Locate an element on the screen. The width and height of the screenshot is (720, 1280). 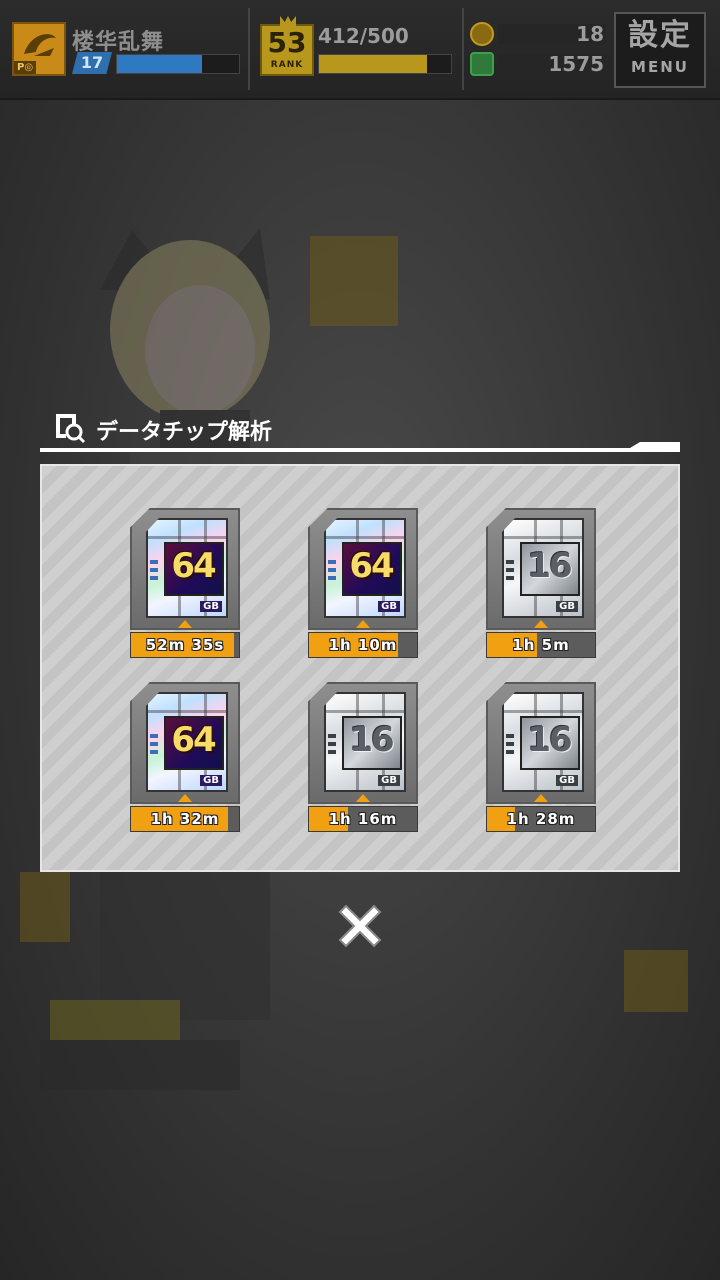
chip-timer: 1h 10m is located at coordinates (363, 645).